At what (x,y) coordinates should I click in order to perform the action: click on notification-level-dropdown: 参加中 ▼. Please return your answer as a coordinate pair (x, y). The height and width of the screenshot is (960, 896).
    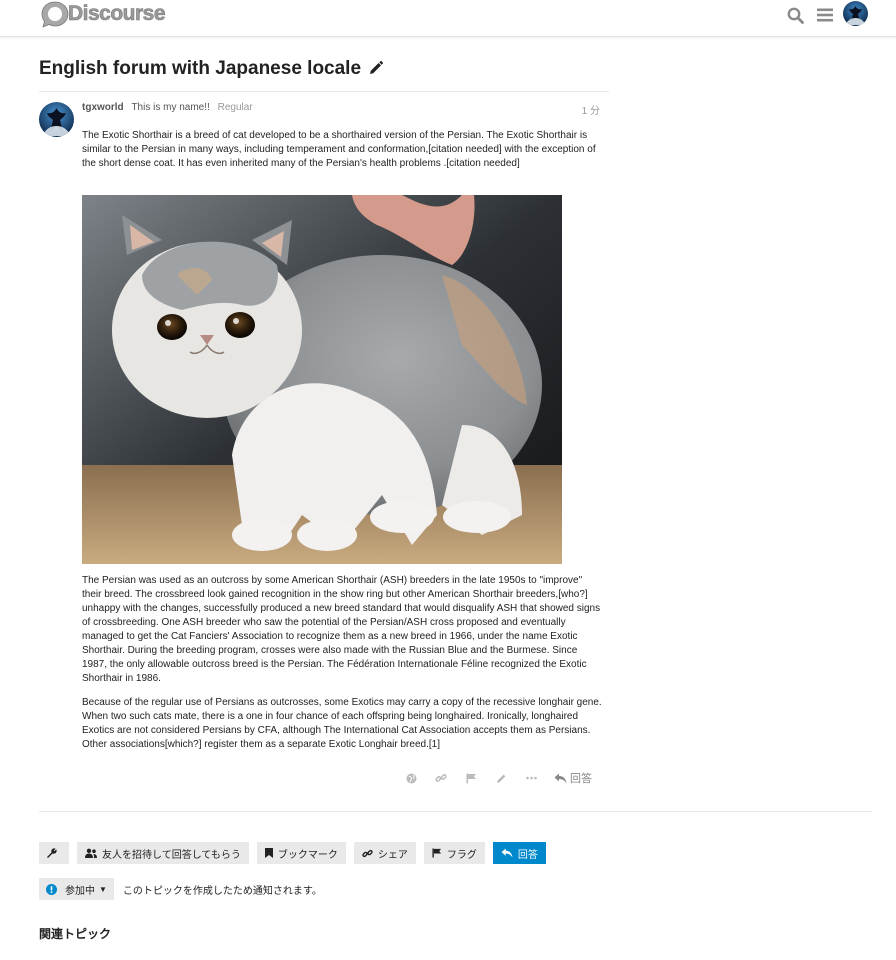
    Looking at the image, I should click on (76, 889).